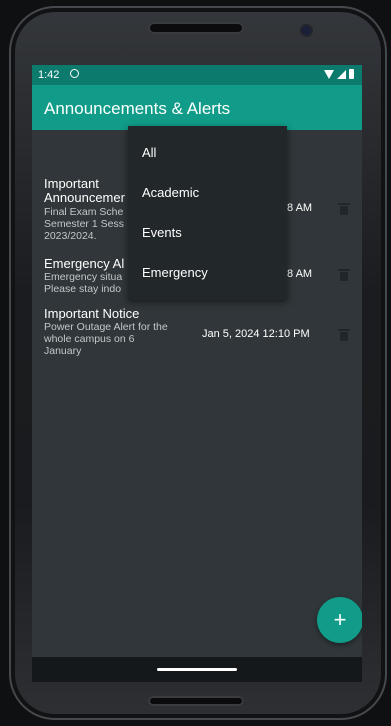  I want to click on signal-icon, so click(341, 74).